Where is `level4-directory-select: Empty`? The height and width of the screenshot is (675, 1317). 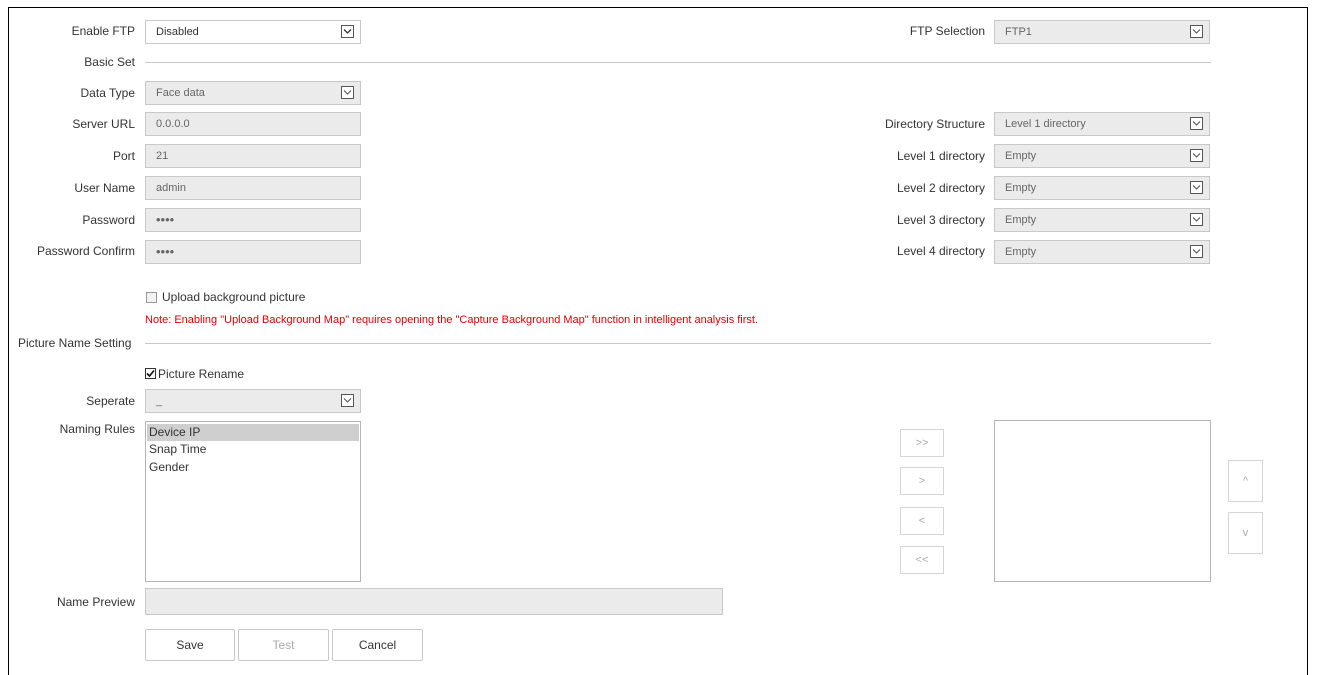 level4-directory-select: Empty is located at coordinates (1102, 252).